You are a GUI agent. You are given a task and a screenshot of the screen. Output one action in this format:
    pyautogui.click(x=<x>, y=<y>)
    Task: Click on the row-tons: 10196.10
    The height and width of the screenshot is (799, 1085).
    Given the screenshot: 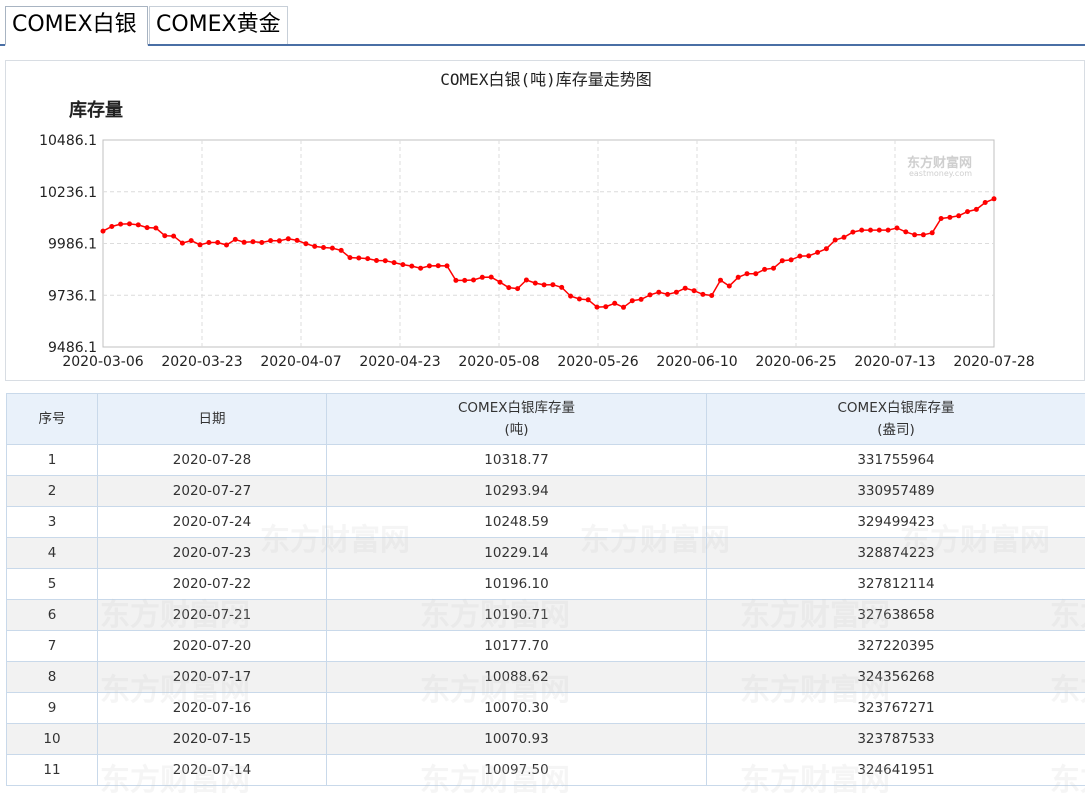 What is the action you would take?
    pyautogui.click(x=517, y=584)
    